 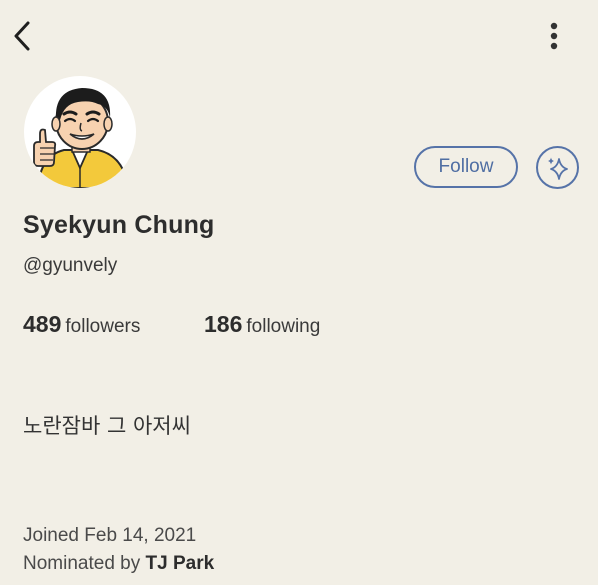 I want to click on followers-label: followers, so click(x=103, y=326).